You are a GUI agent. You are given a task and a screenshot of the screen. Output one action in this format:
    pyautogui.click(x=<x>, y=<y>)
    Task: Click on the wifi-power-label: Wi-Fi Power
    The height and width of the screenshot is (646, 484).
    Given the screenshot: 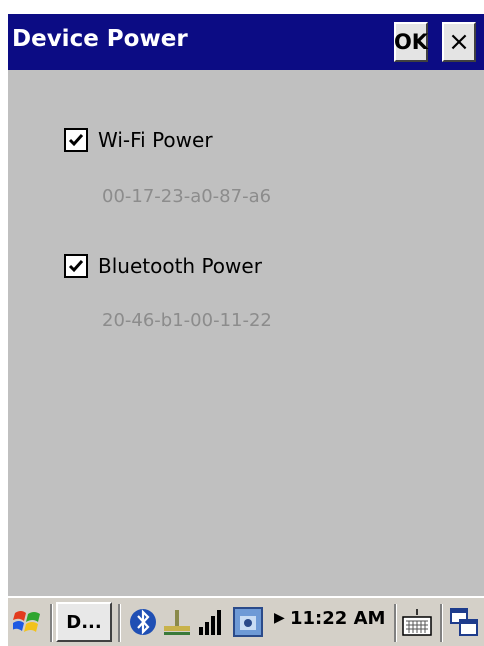 What is the action you would take?
    pyautogui.click(x=155, y=140)
    